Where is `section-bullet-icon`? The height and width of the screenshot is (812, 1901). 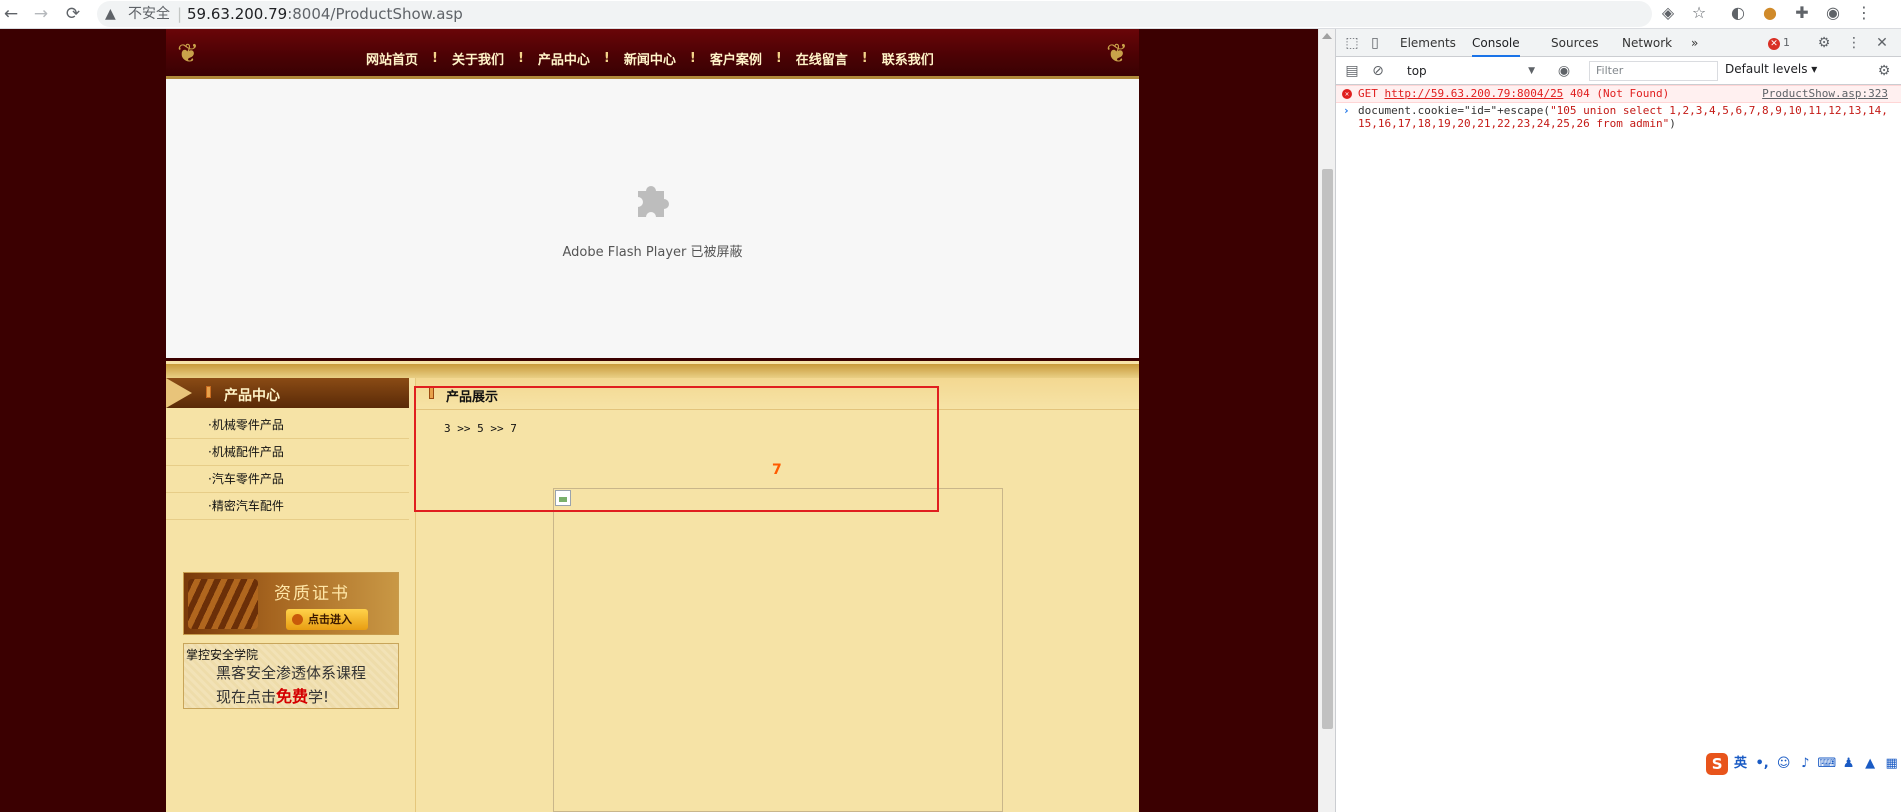 section-bullet-icon is located at coordinates (431, 393).